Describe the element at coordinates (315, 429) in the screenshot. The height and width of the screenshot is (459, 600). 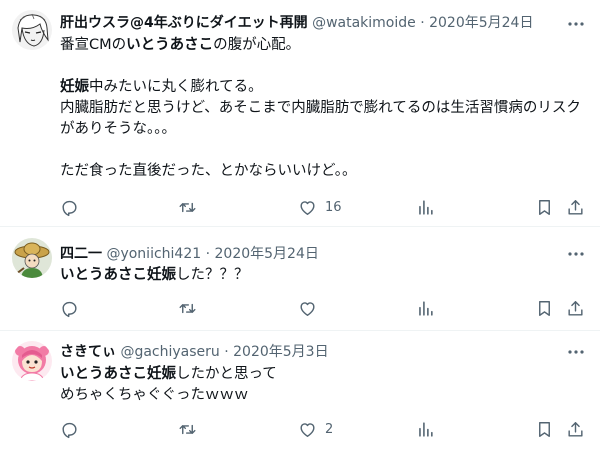
I see `like-button: 2` at that location.